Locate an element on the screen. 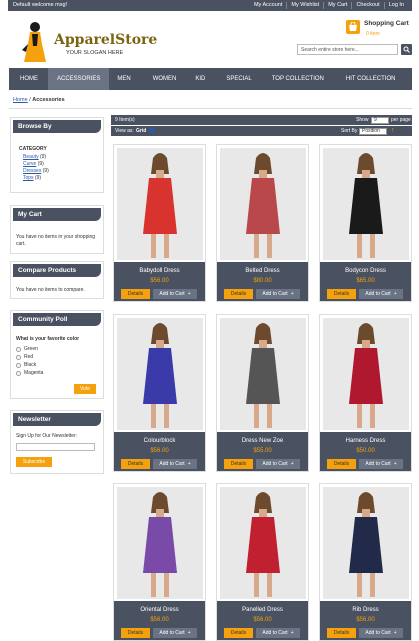 Image resolution: width=419 pixels, height=641 pixels. product-name: Babydoll Dress is located at coordinates (159, 271).